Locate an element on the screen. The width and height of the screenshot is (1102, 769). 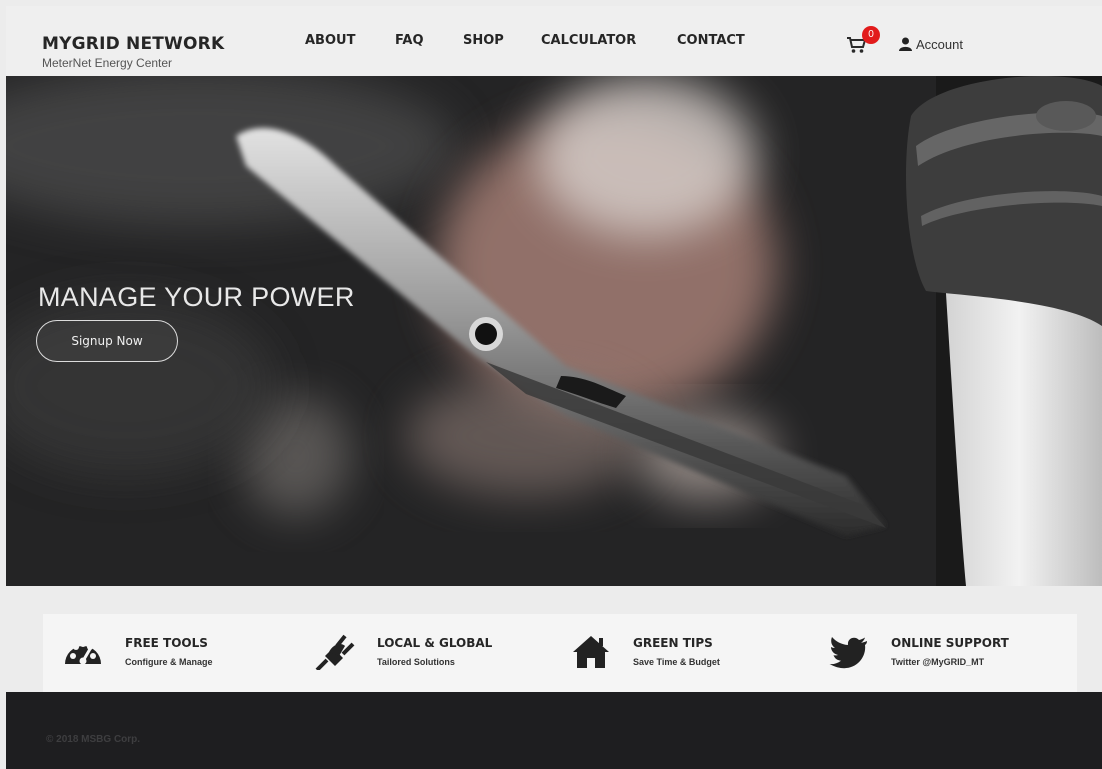
copyright-text: © 2018 MSBG Corp. is located at coordinates (93, 739).